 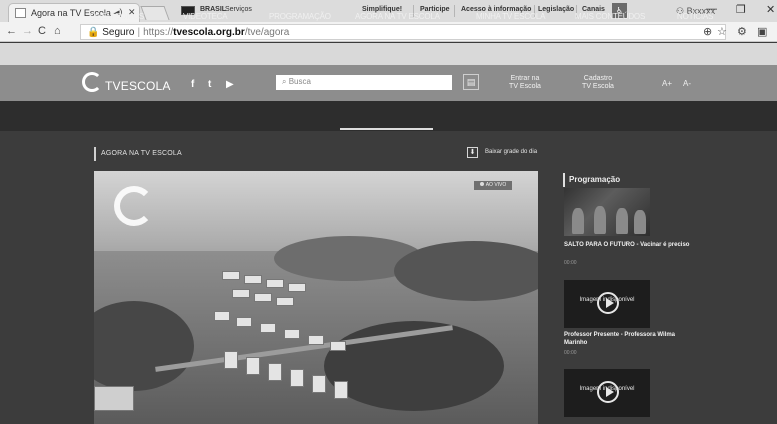 I want to click on nav-agora: AGORA NA TV ESCOLA, so click(x=397, y=16).